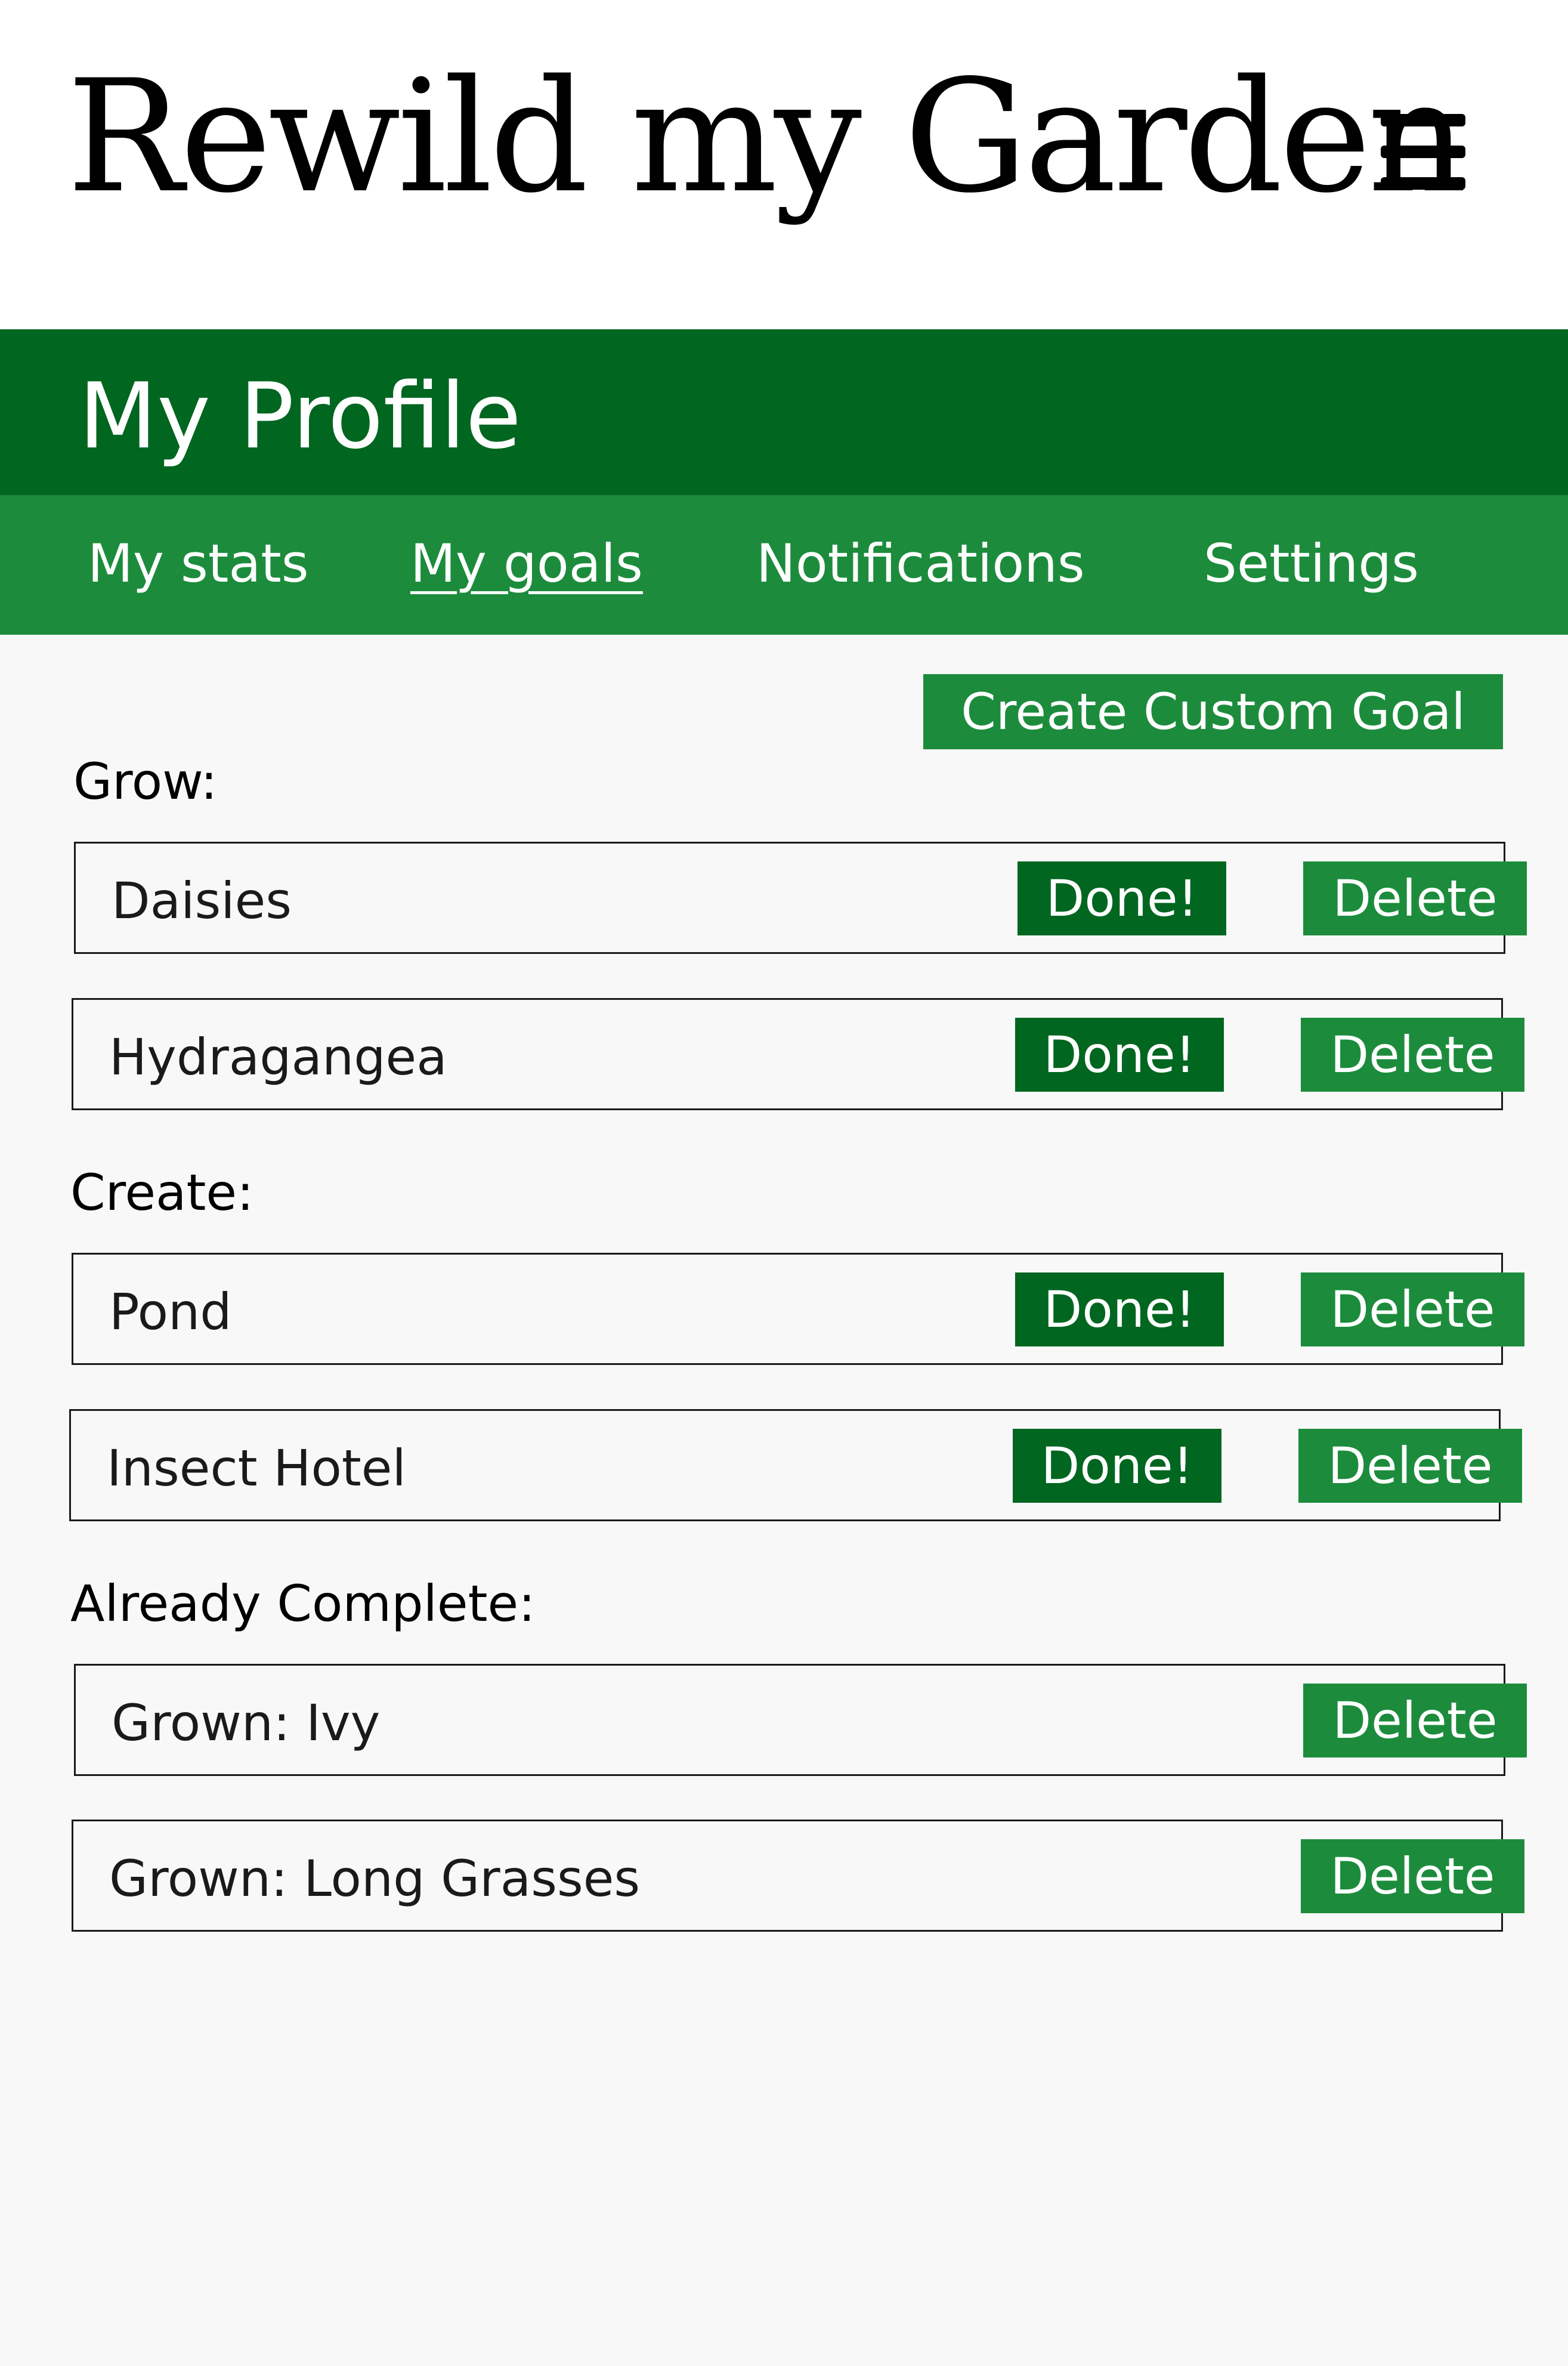 Image resolution: width=1568 pixels, height=2366 pixels. Describe the element at coordinates (767, 138) in the screenshot. I see `app-logo: Rewild my Garden` at that location.